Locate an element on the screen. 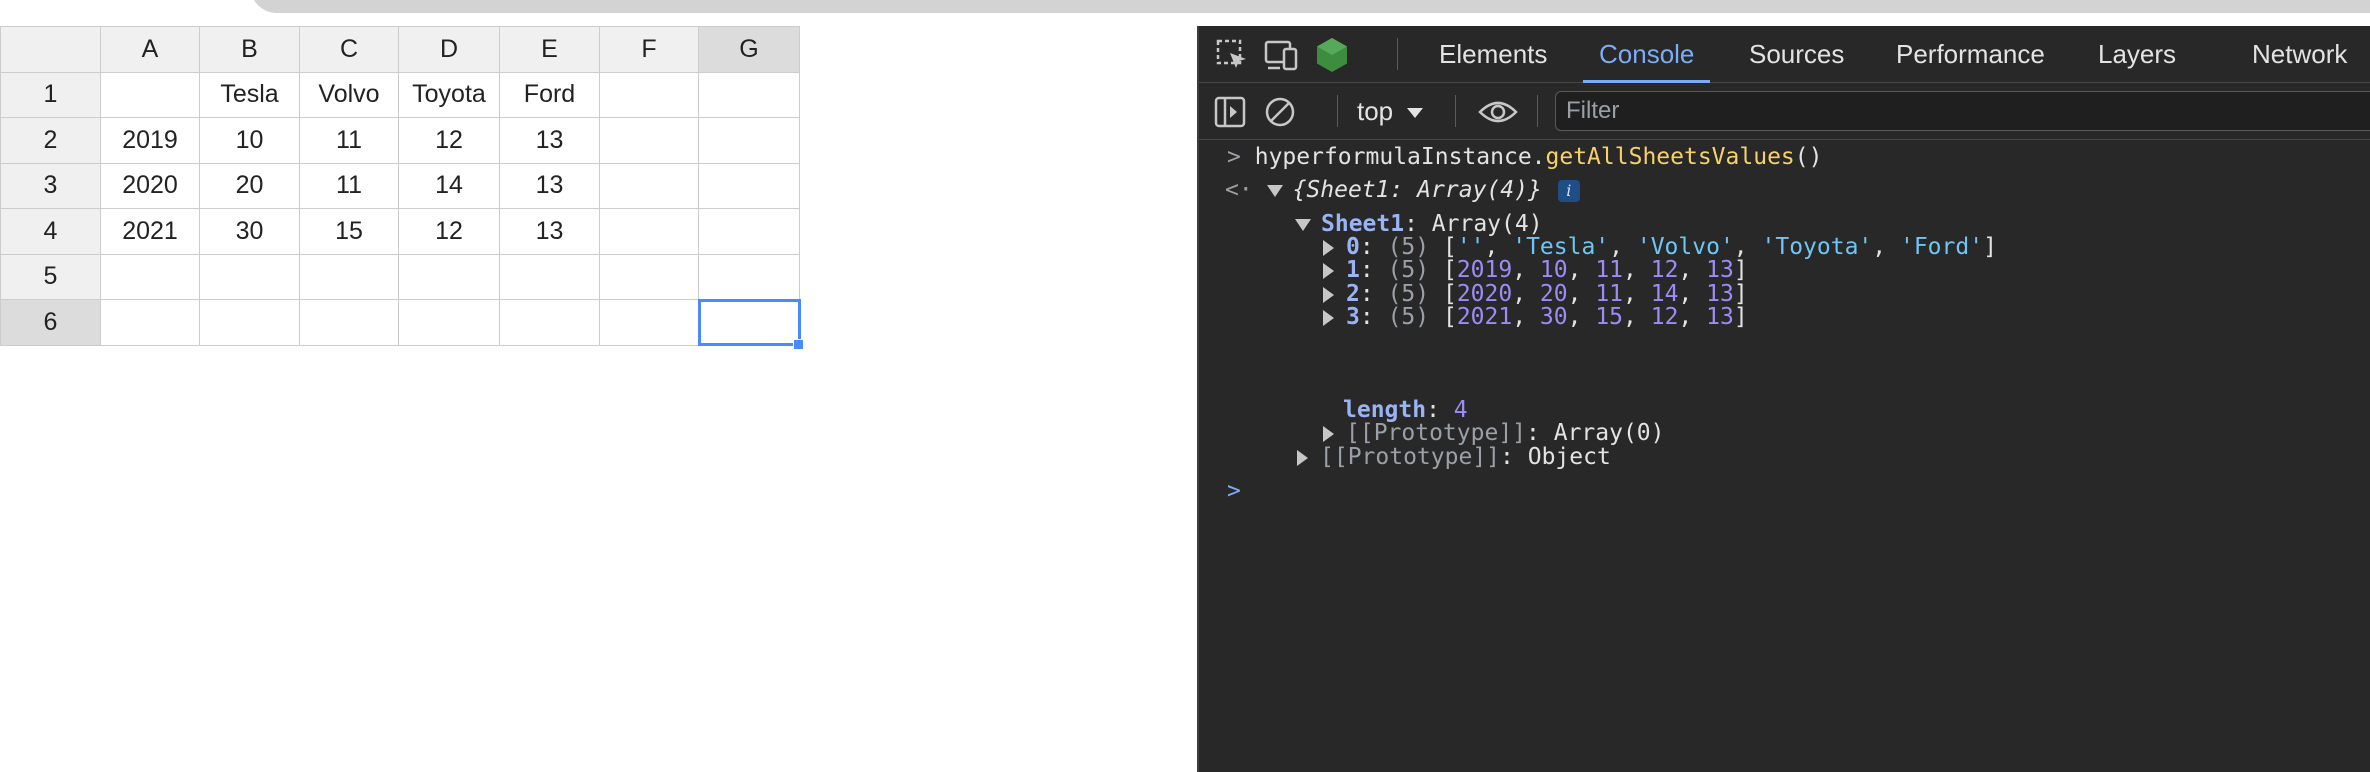 This screenshot has width=2370, height=772. cell-e1: Ford is located at coordinates (549, 94).